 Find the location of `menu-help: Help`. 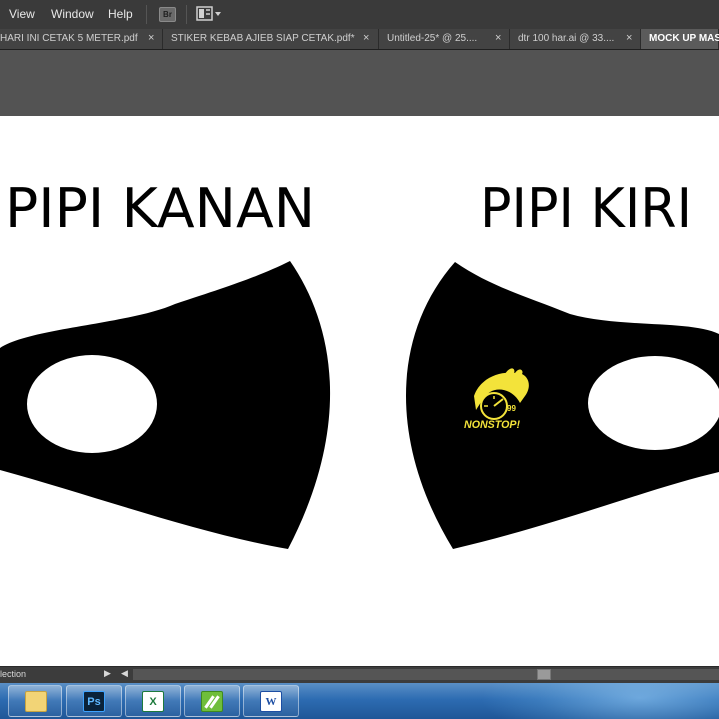

menu-help: Help is located at coordinates (120, 14).